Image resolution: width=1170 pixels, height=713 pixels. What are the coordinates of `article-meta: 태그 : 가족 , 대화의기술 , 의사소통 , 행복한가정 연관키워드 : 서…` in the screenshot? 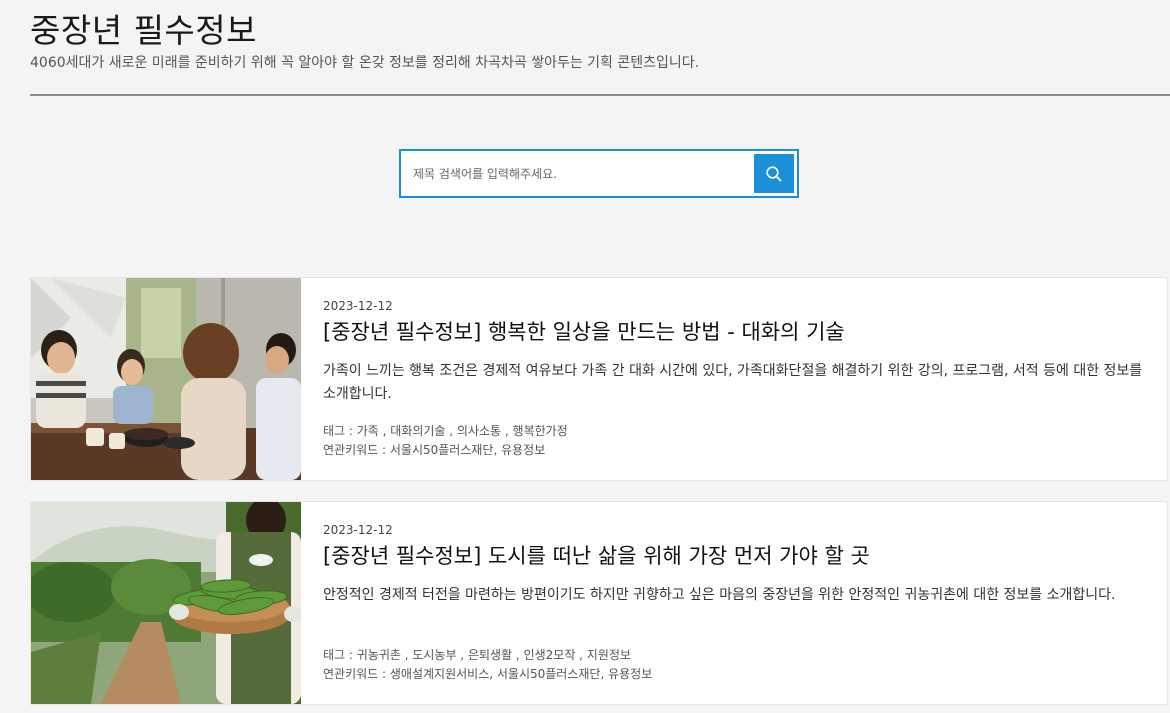 It's located at (738, 441).